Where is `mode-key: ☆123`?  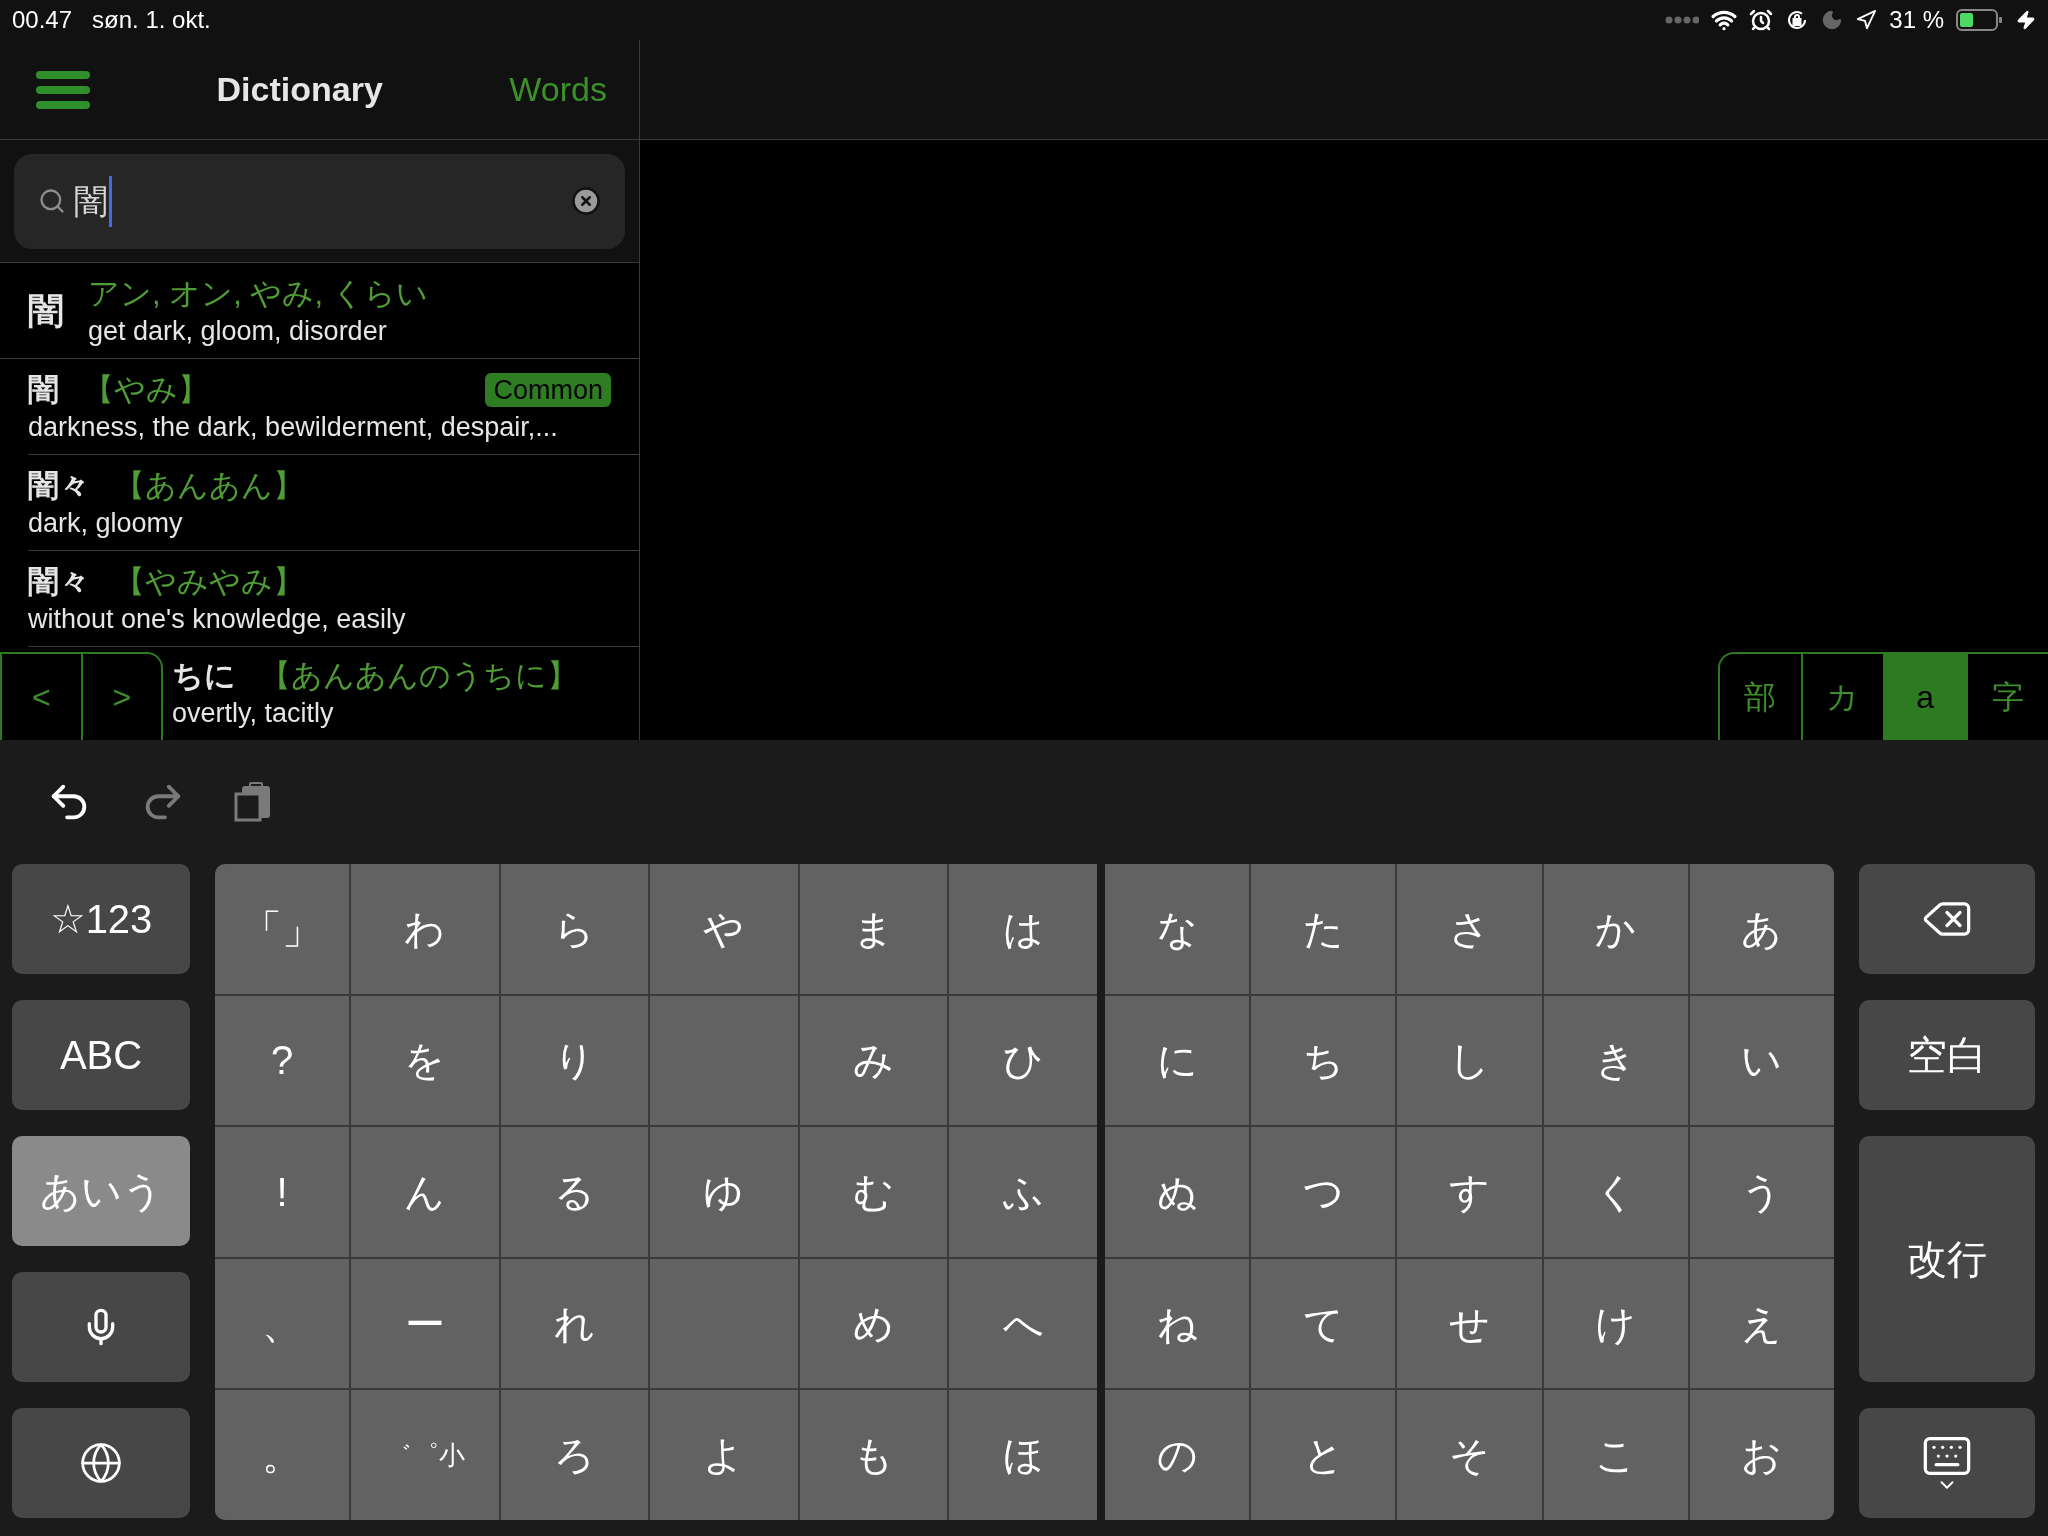
mode-key: ☆123 is located at coordinates (101, 919).